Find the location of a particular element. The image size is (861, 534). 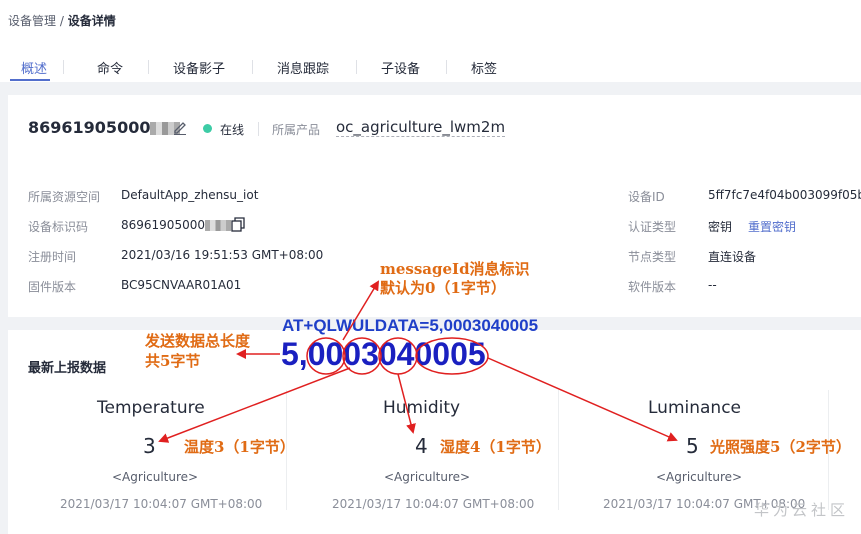

masked-id-suffix is located at coordinates (217, 225).